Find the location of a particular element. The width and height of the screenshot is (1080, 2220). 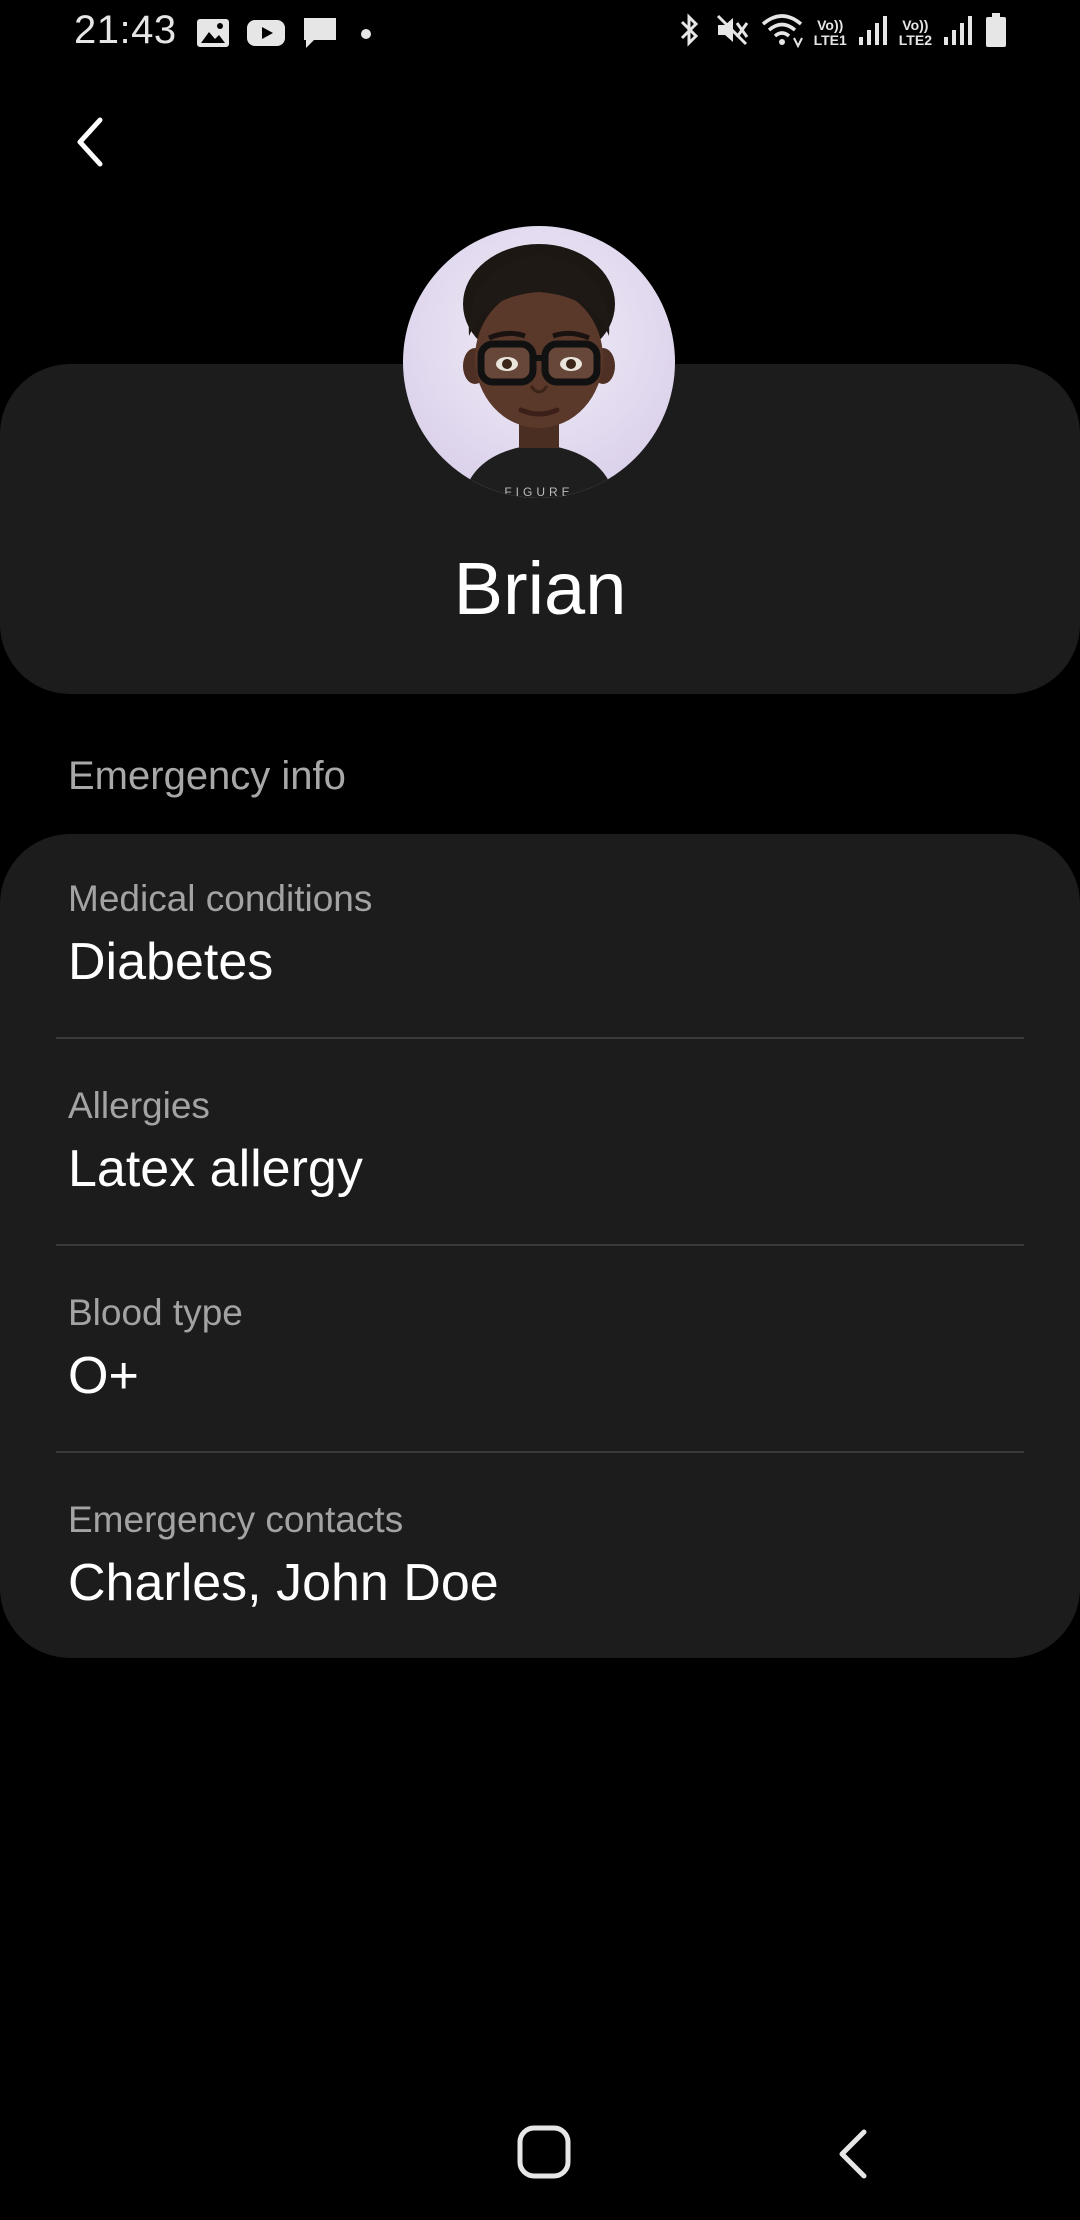

profile-name: Brian is located at coordinates (540, 588).